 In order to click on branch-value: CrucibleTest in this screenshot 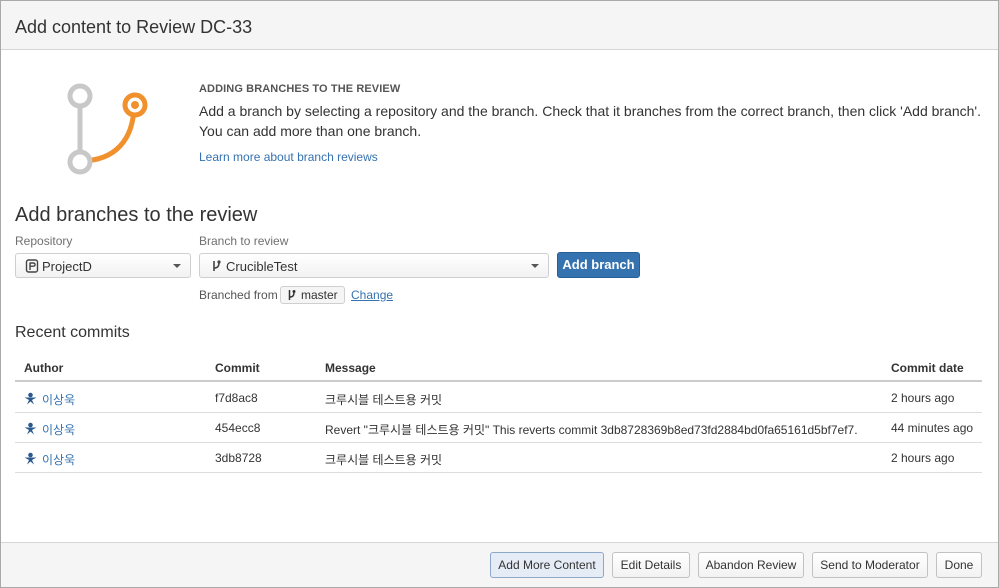, I will do `click(262, 266)`.